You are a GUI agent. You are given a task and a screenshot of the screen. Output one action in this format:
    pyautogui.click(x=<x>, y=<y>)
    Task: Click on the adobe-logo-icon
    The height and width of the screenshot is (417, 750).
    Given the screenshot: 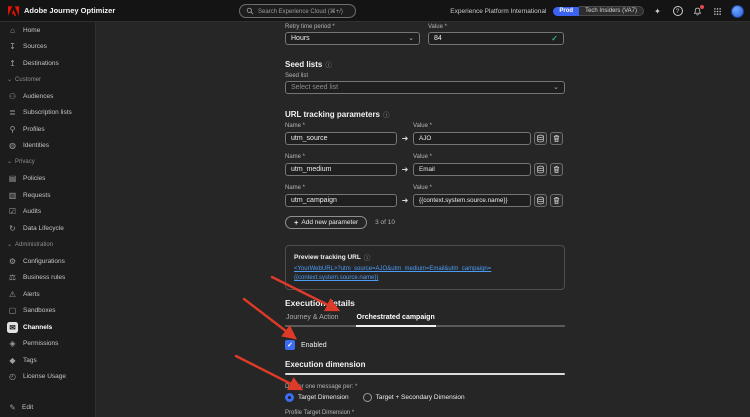 What is the action you would take?
    pyautogui.click(x=13, y=10)
    